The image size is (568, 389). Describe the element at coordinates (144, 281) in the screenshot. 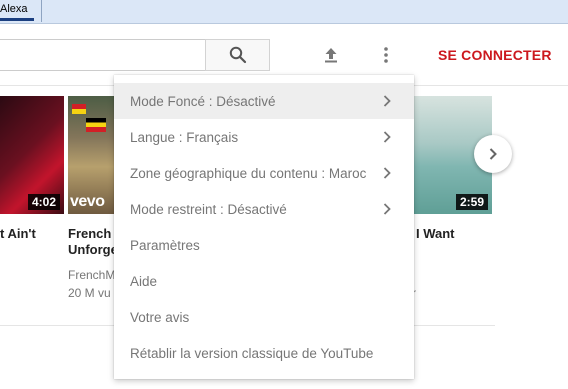

I see `menu-item-label: Aide` at that location.